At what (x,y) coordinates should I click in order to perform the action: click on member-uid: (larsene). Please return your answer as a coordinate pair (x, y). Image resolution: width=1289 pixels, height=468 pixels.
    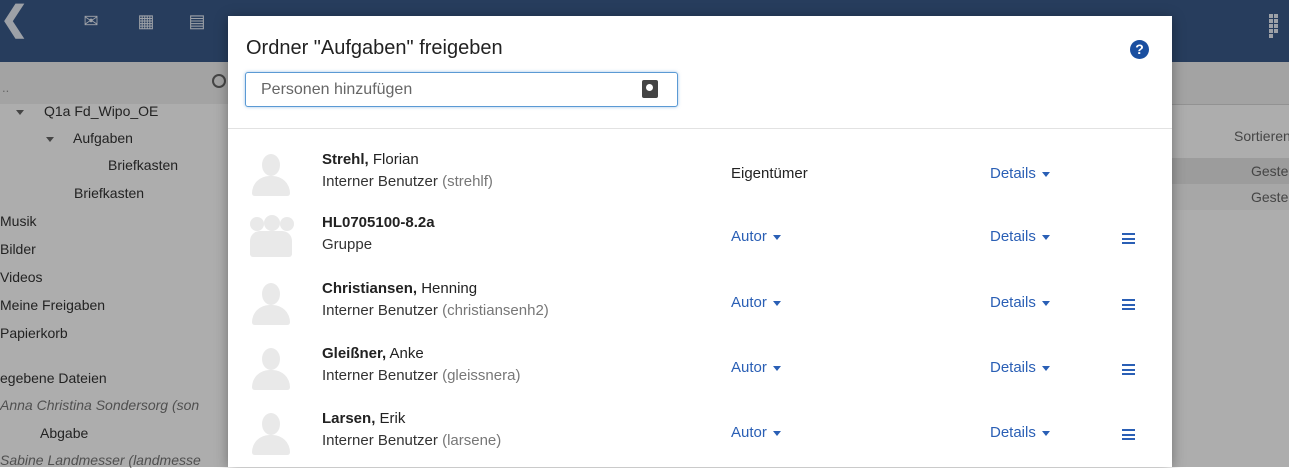
    Looking at the image, I should click on (472, 440).